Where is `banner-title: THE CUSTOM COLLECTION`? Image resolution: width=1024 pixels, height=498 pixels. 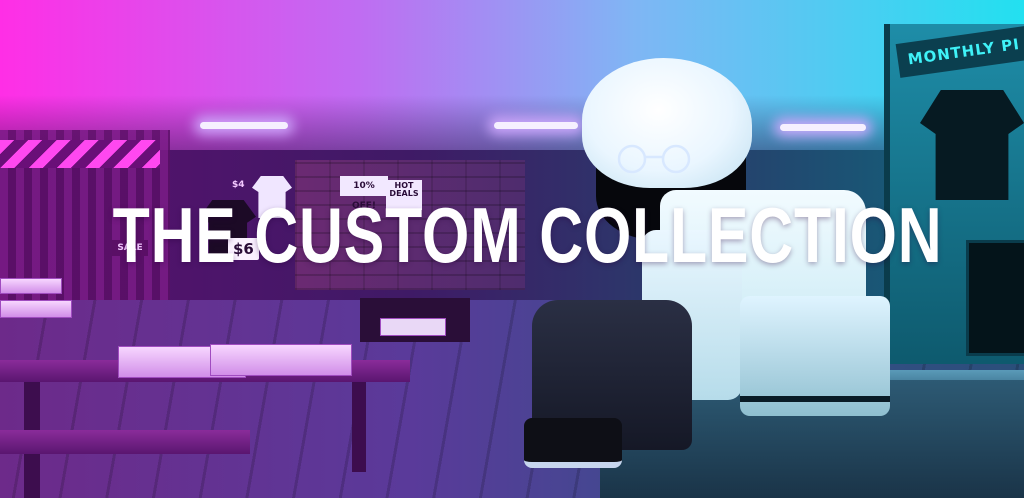
banner-title: THE CUSTOM COLLECTION is located at coordinates (527, 235).